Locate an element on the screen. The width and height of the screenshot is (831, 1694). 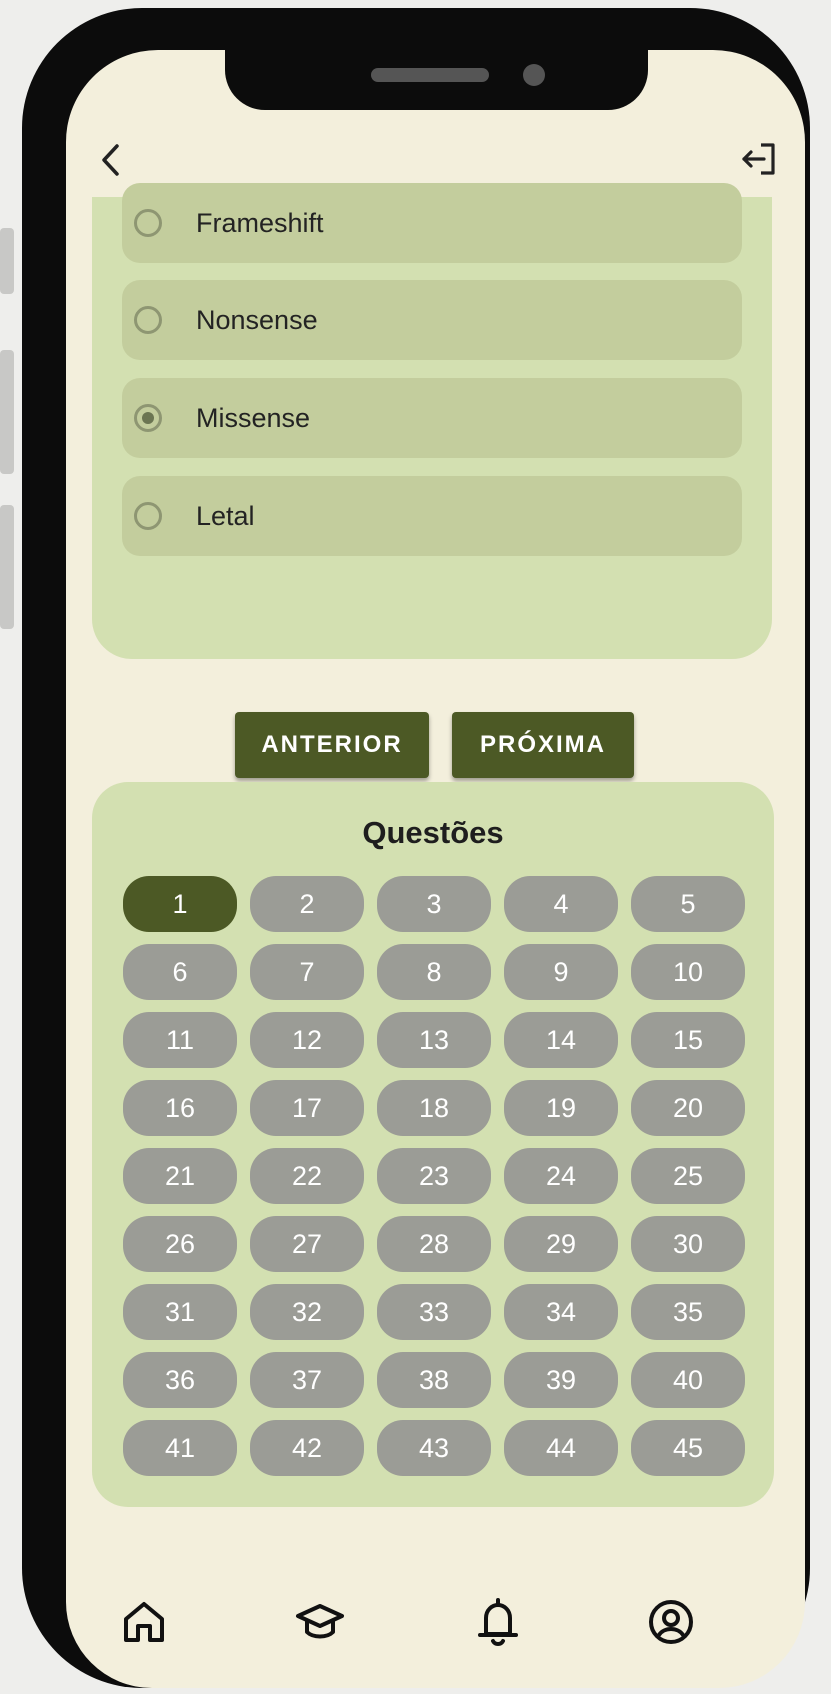
question-number-button: 14 is located at coordinates (561, 1040).